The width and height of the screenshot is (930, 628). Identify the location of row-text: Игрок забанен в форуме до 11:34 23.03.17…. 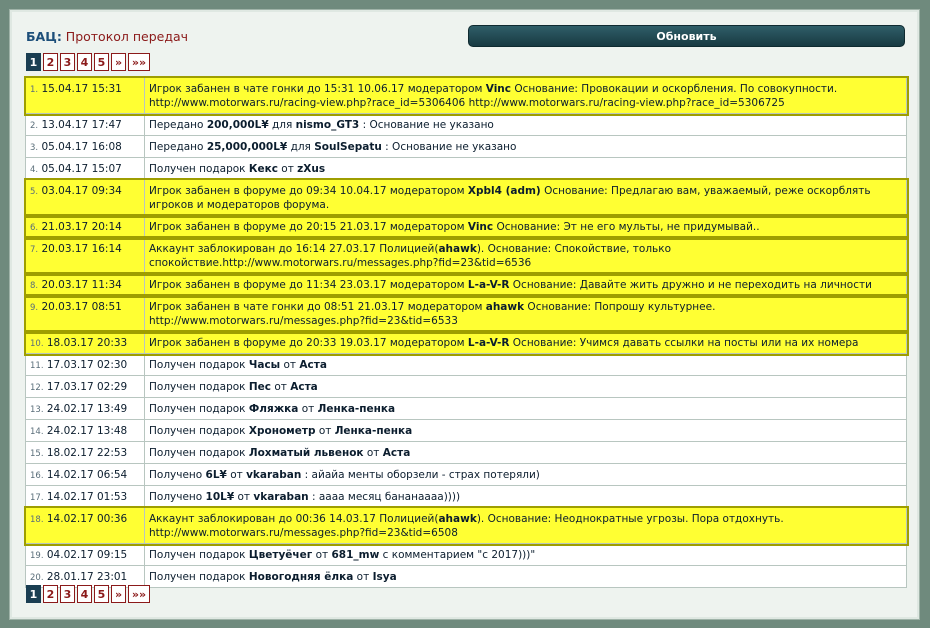
(308, 285).